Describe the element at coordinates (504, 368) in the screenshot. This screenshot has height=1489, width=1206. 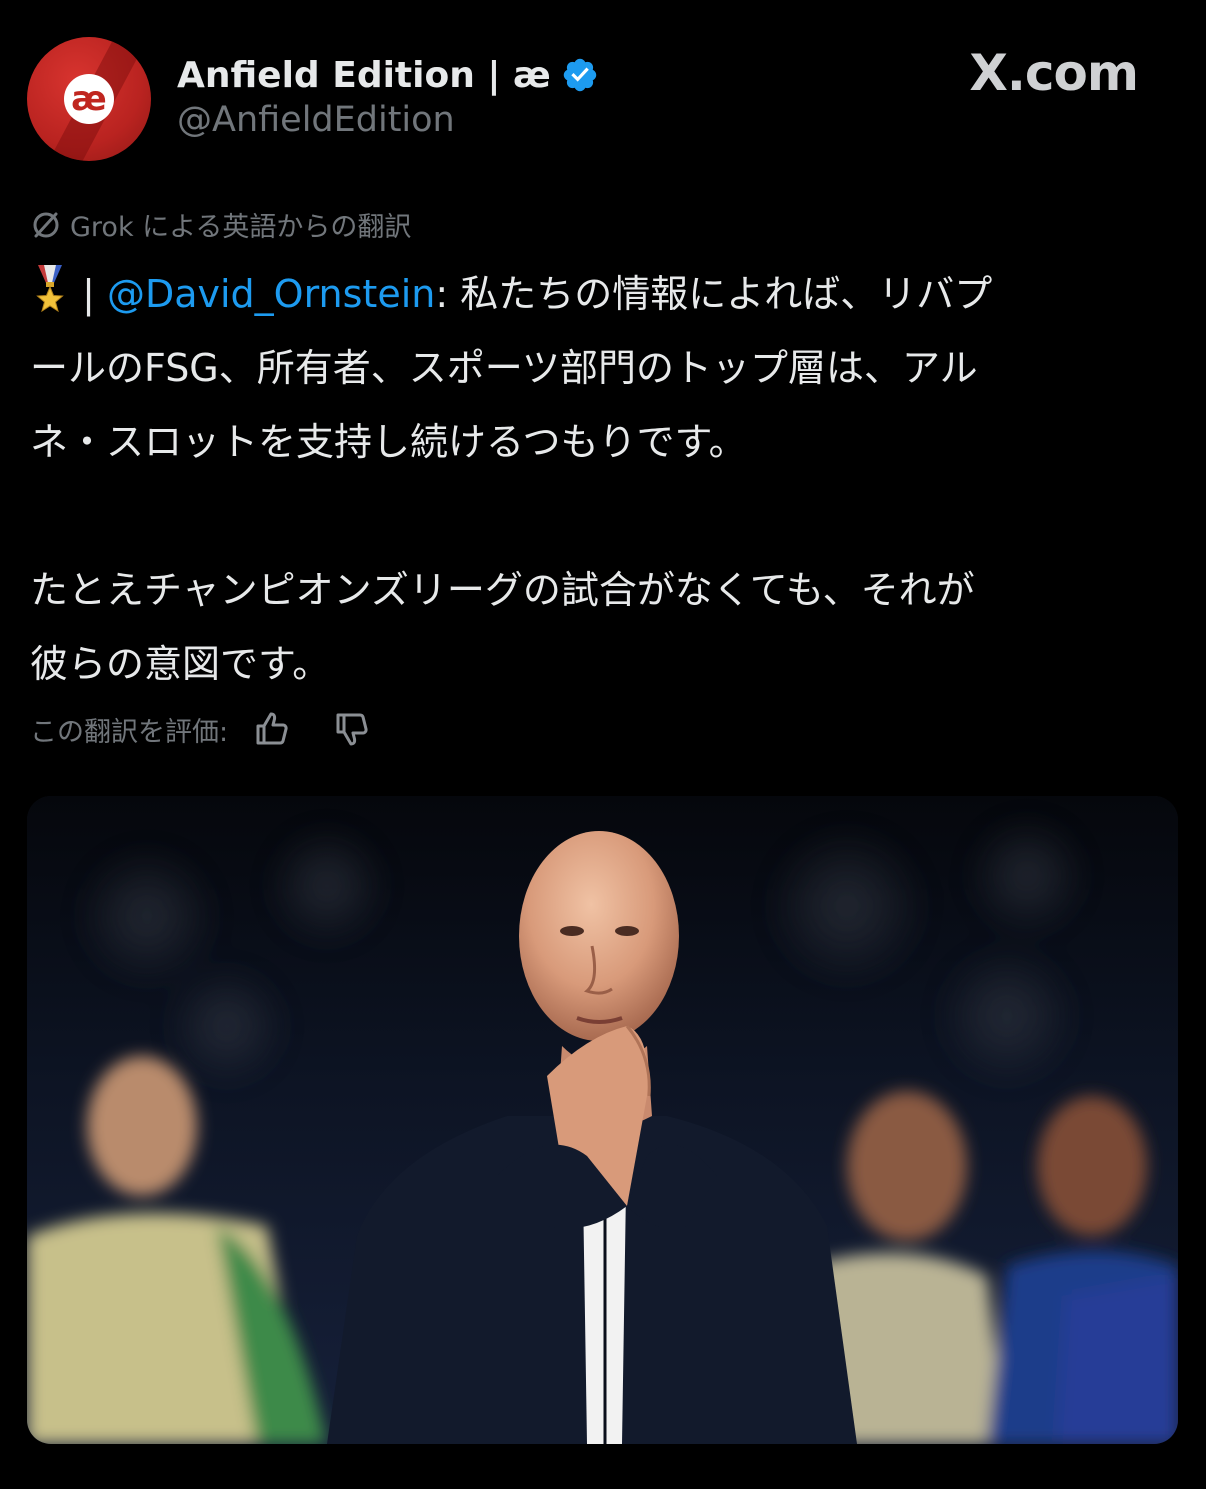
I see `tweet-line-2: ールのFSG、所有者、スポーツ部門のトップ層は、アル` at that location.